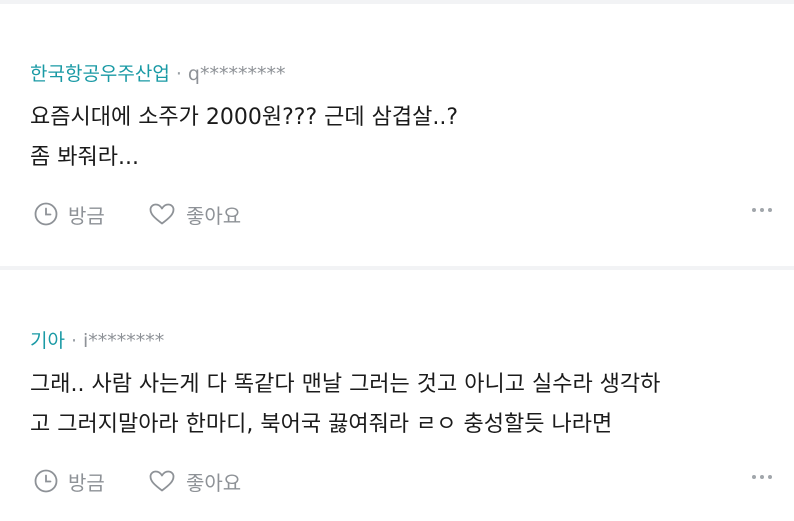  I want to click on comment-line: 그래.. 사람 사는게 다 똑같다 맨날 그러는 것고 아니고 실수라 생각하, so click(345, 384).